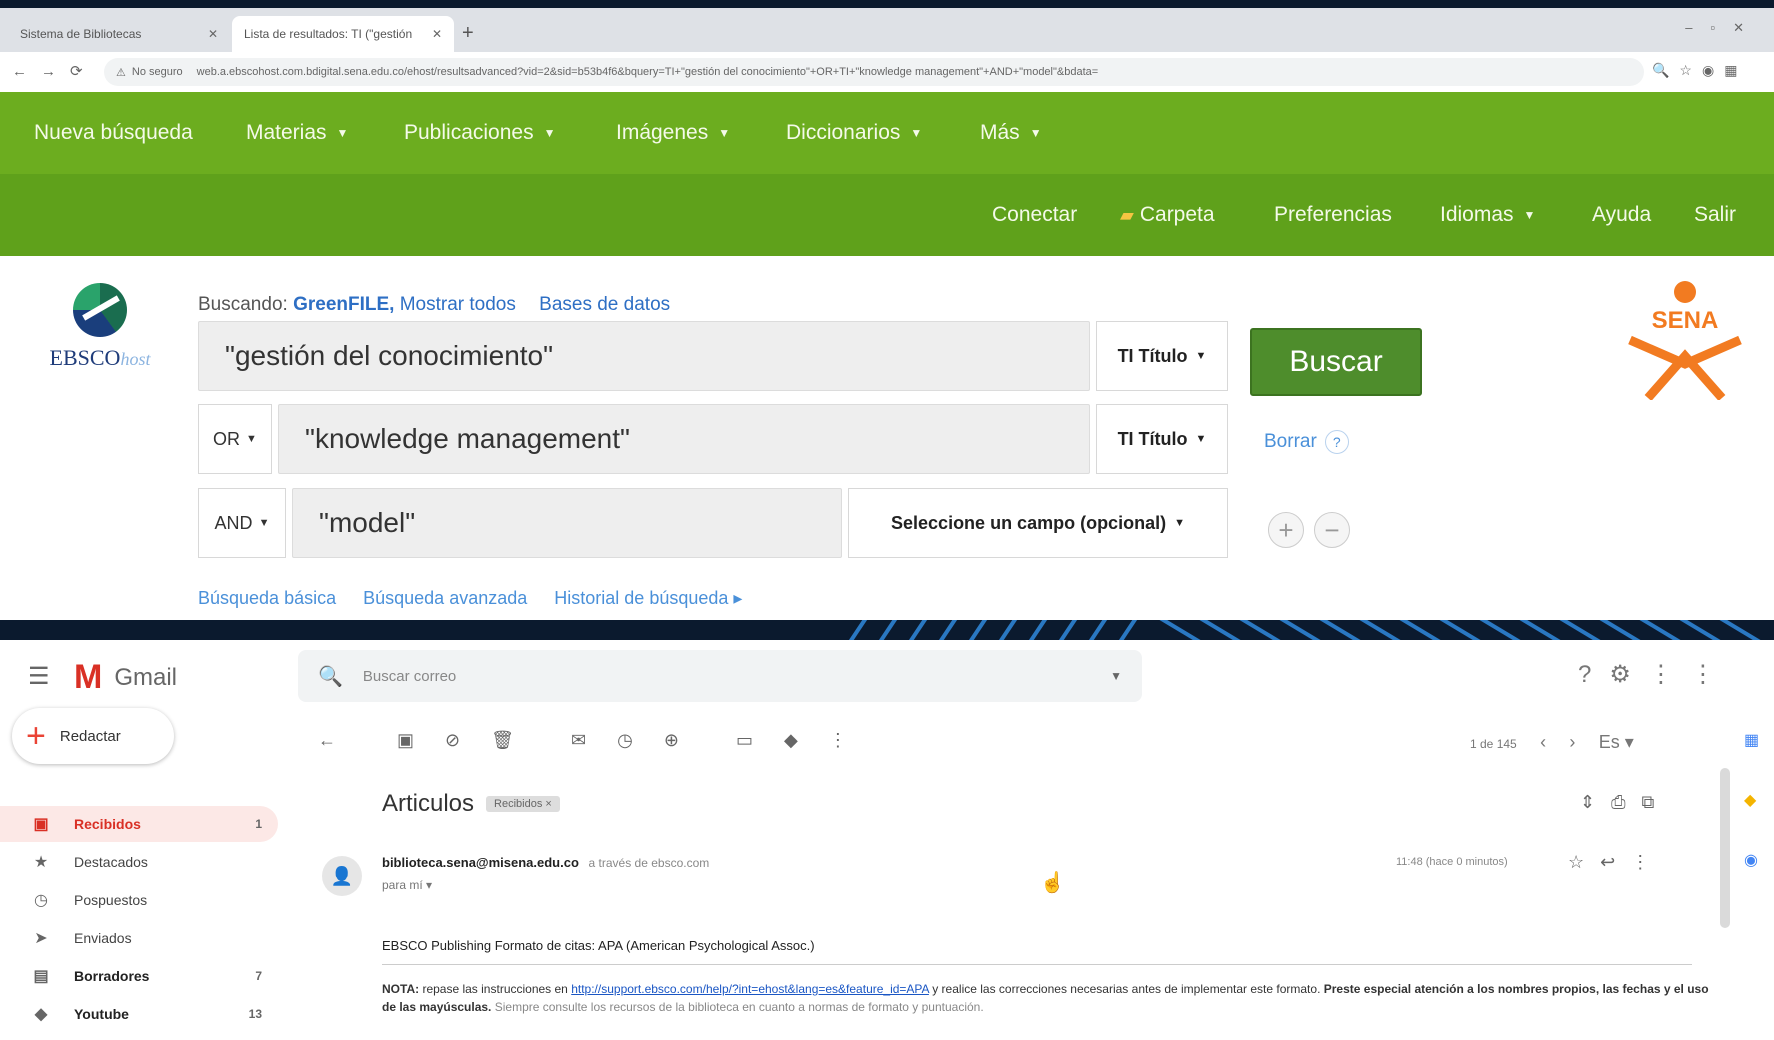 The width and height of the screenshot is (1774, 1040). Describe the element at coordinates (93, 736) in the screenshot. I see `compose-button: + Redactar` at that location.